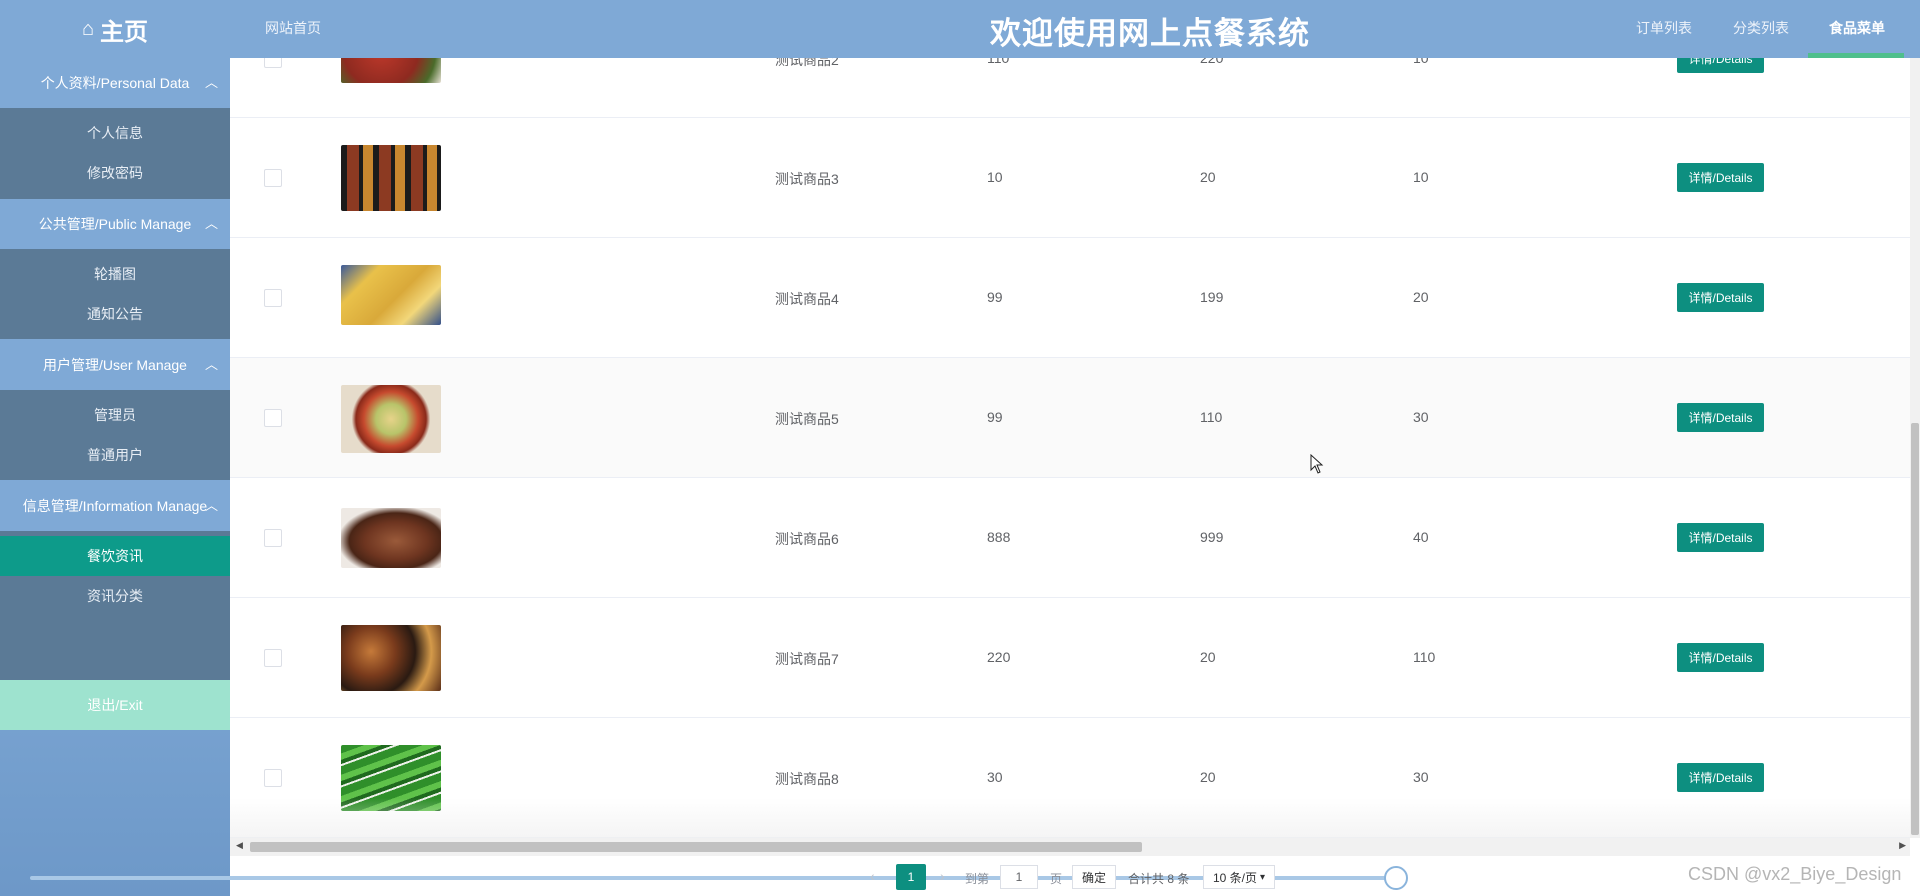 The height and width of the screenshot is (896, 1920). I want to click on total-count: 合计共 8 条, so click(1159, 879).